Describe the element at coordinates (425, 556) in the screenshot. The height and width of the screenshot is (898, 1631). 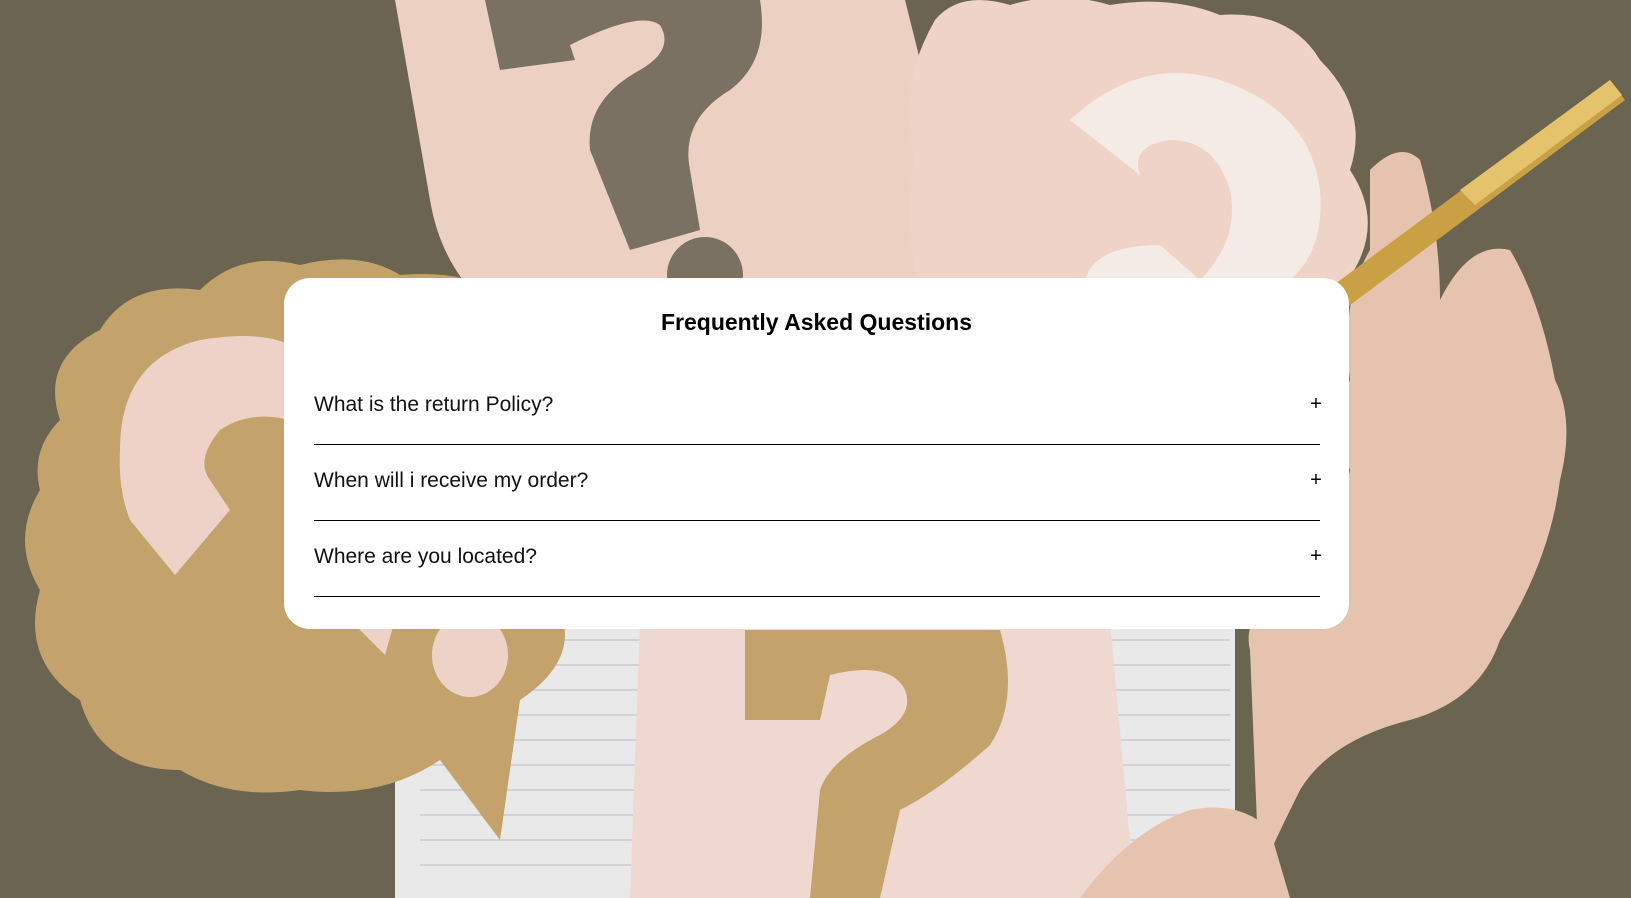
I see `faq-question: Where are you located?` at that location.